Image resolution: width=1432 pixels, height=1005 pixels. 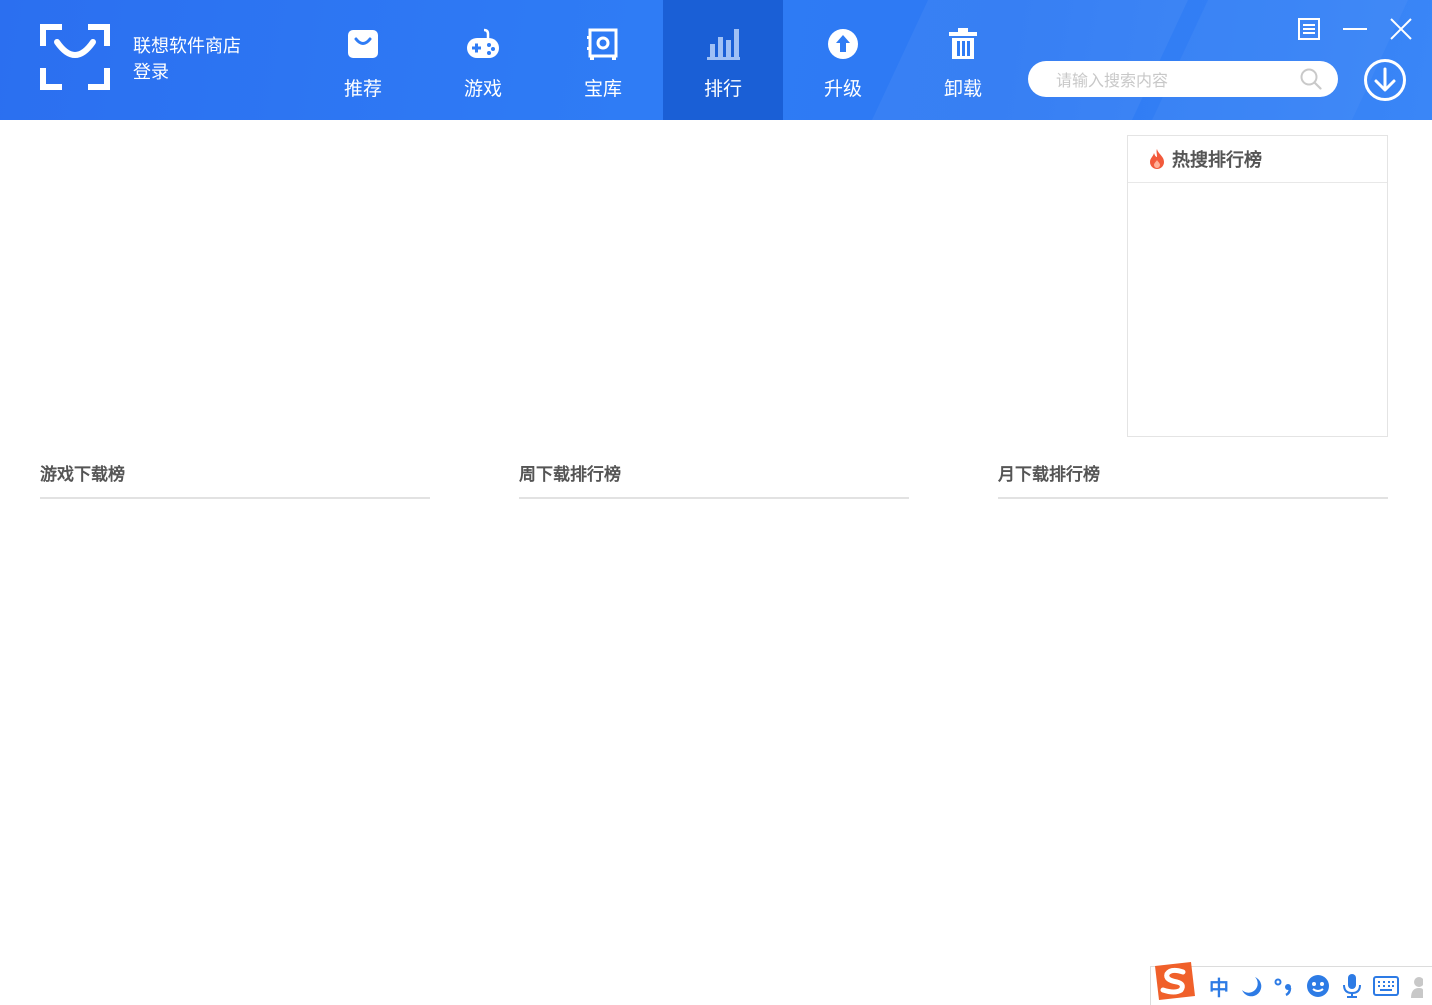 I want to click on app-name: 联想软件商店, so click(x=187, y=46).